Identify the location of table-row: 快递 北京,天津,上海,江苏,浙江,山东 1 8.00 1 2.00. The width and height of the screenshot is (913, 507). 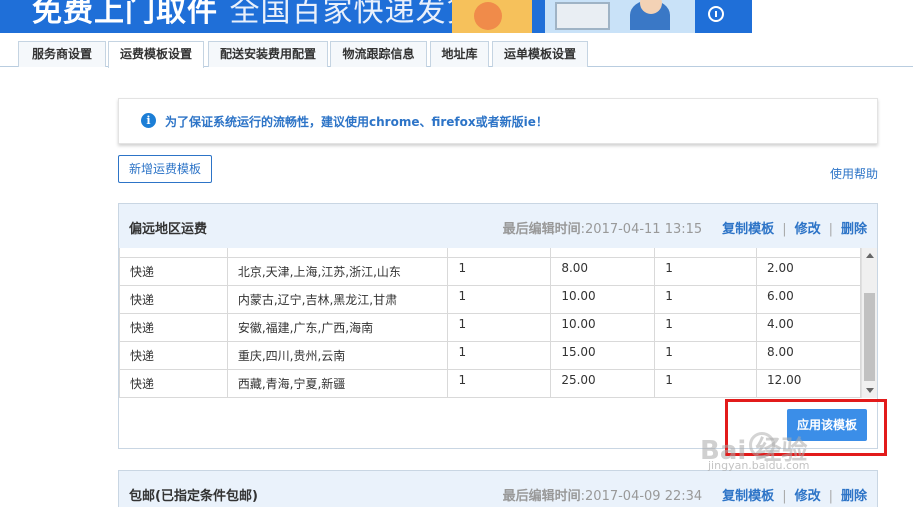
(490, 271).